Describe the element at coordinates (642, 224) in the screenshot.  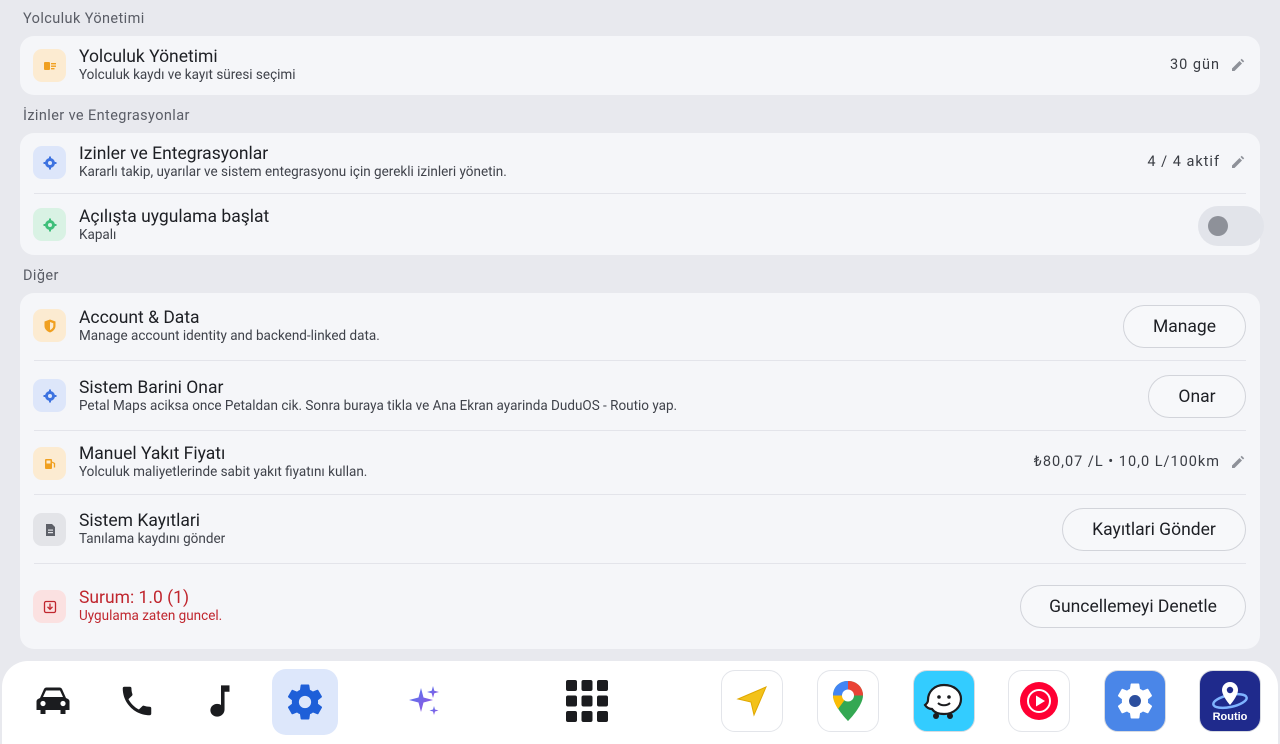
I see `autostart-row: Açılışta uygulama başlat Kapalı` at that location.